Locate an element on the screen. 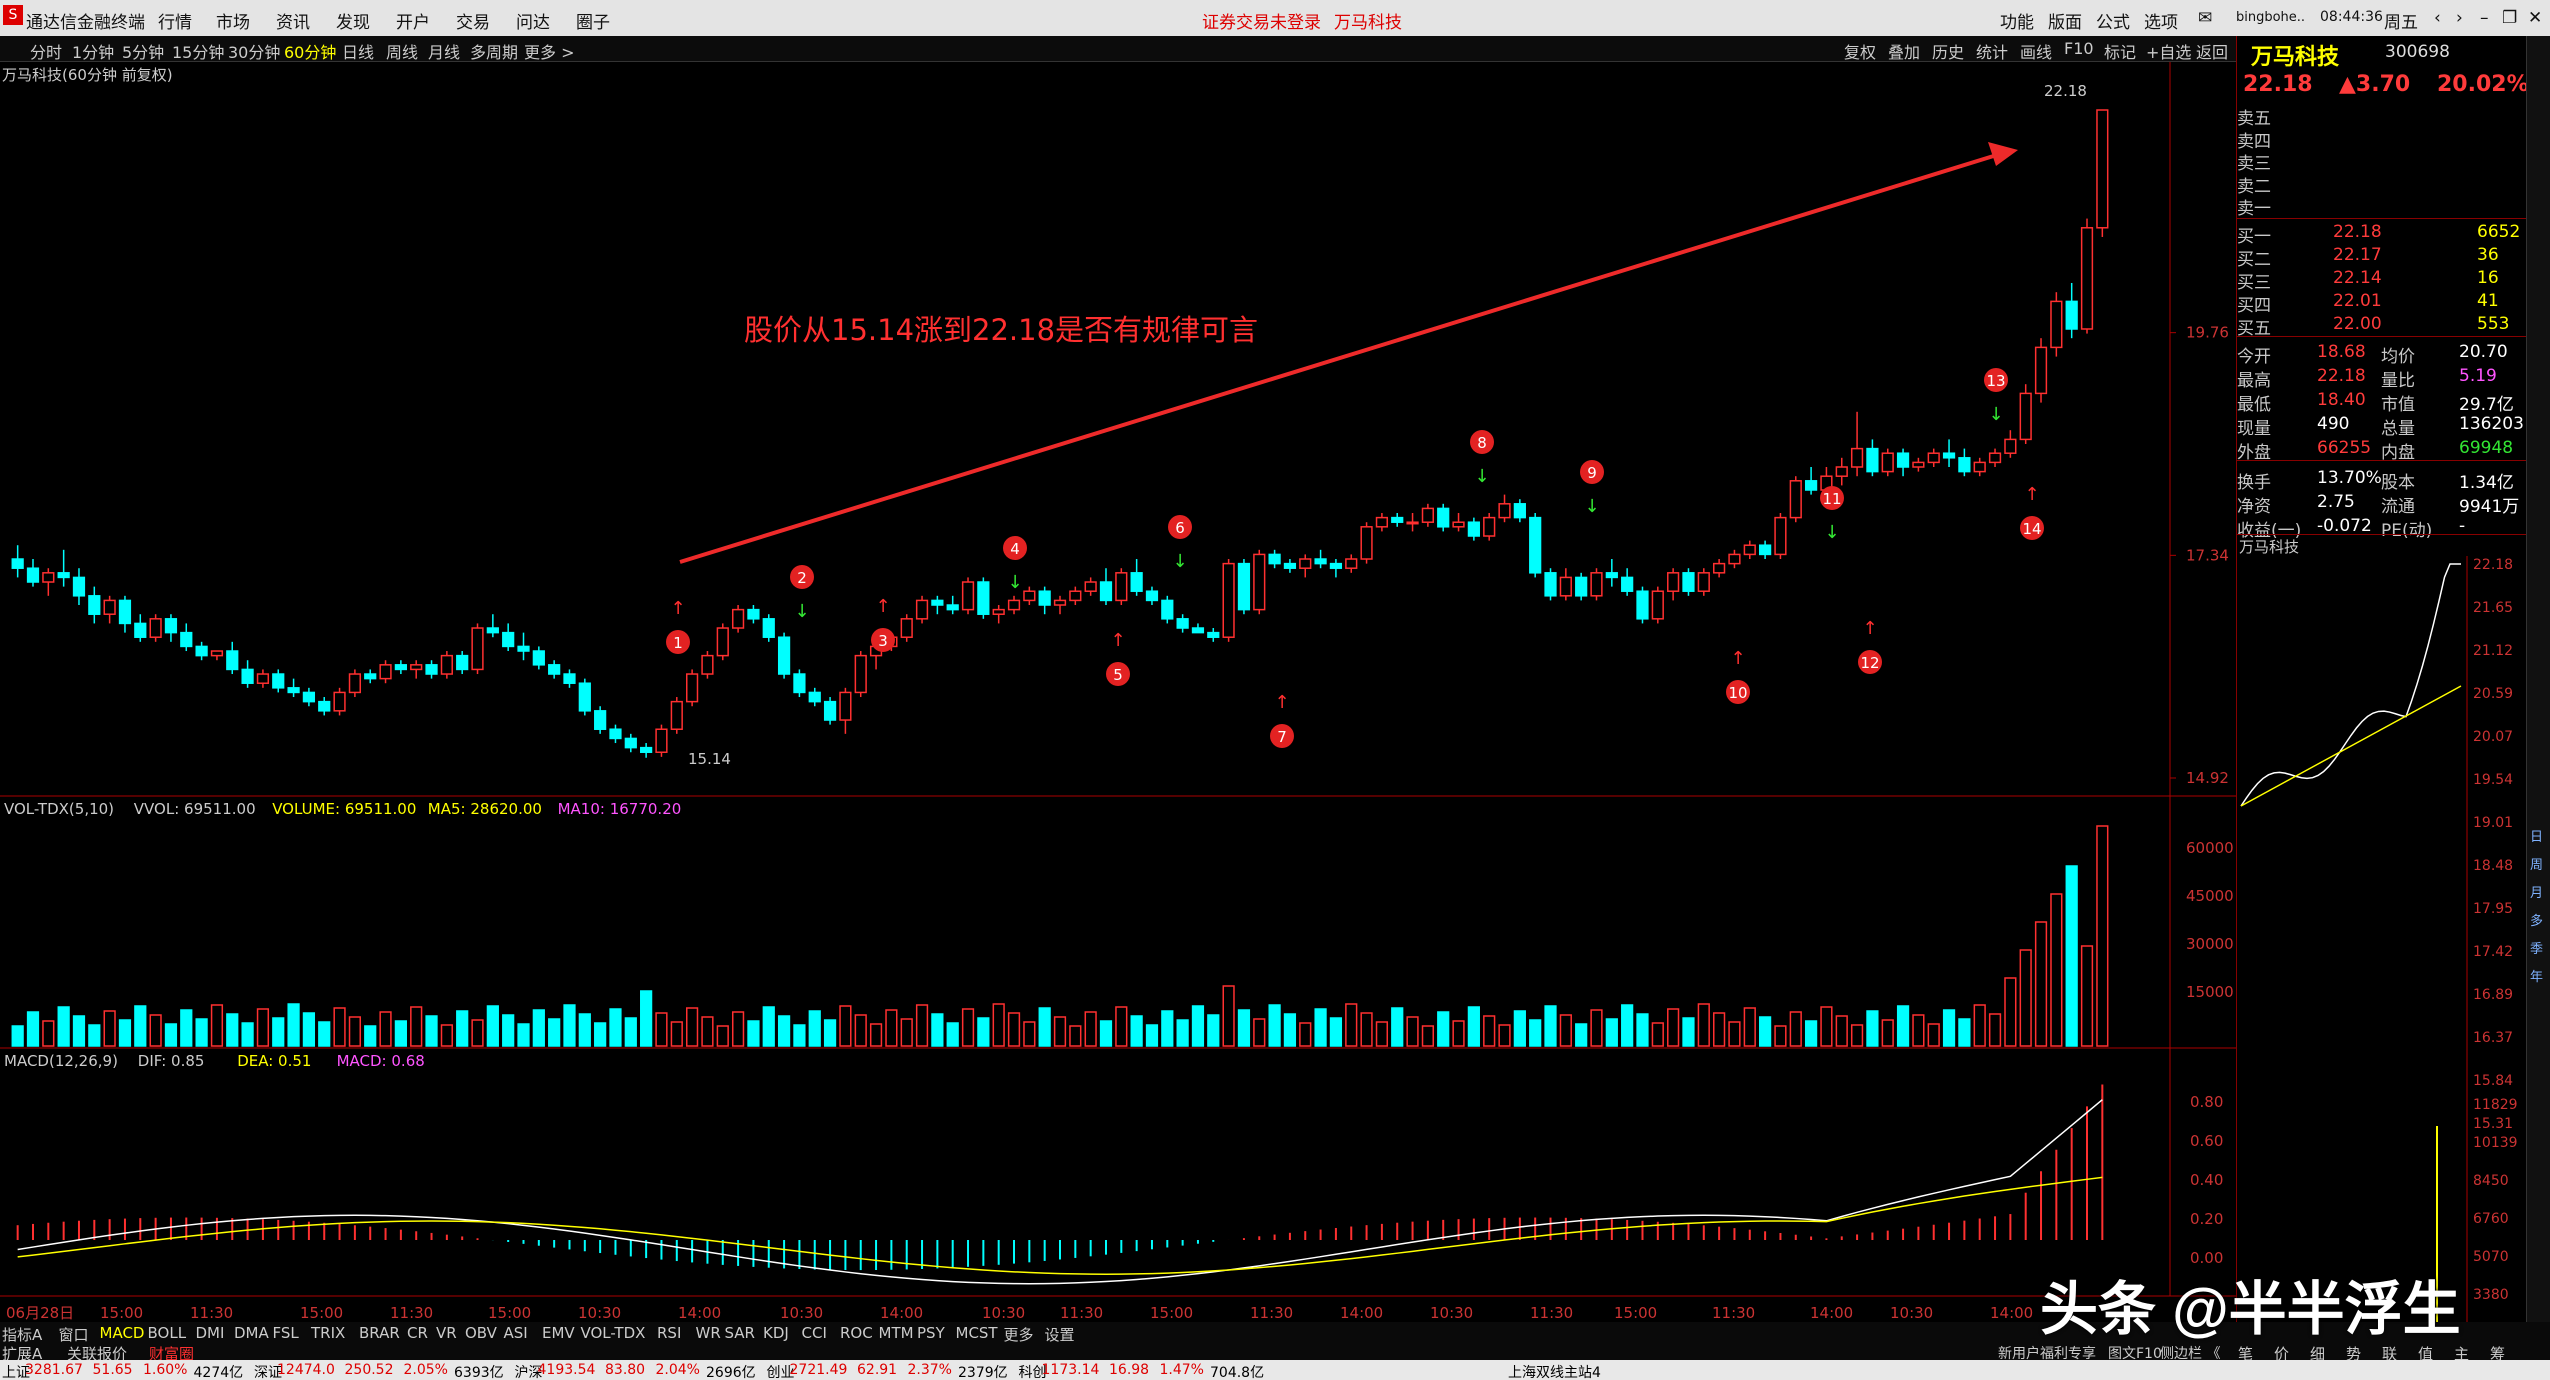 This screenshot has height=1380, width=2550. index-quote: 4193.54 is located at coordinates (567, 1370).